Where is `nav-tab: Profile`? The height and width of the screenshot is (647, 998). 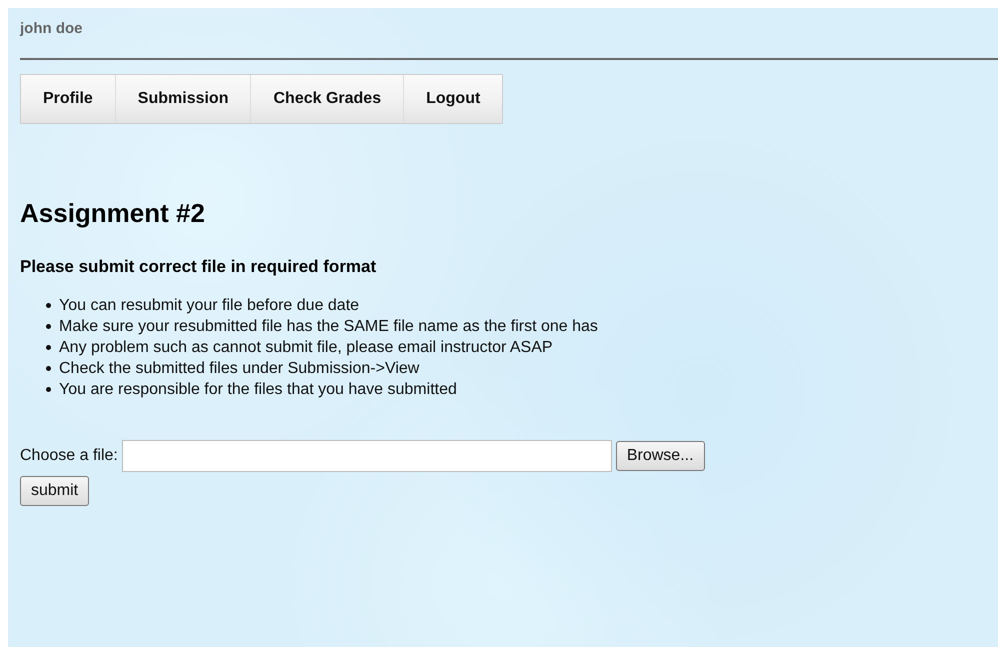
nav-tab: Profile is located at coordinates (68, 99).